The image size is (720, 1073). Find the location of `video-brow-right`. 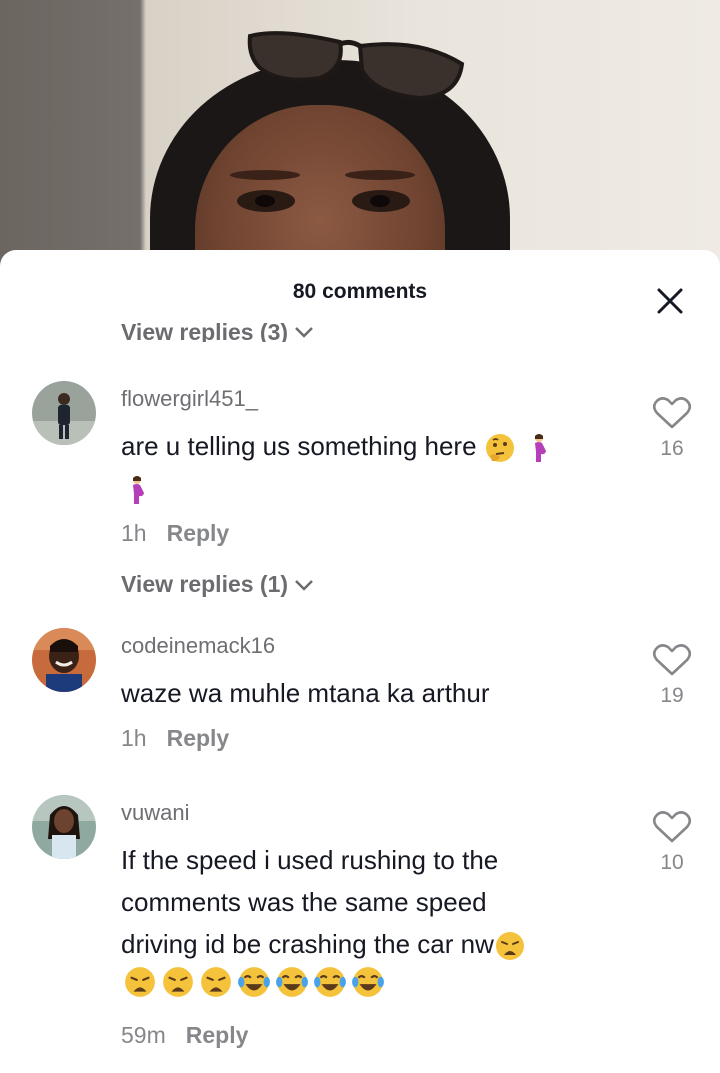

video-brow-right is located at coordinates (380, 175).